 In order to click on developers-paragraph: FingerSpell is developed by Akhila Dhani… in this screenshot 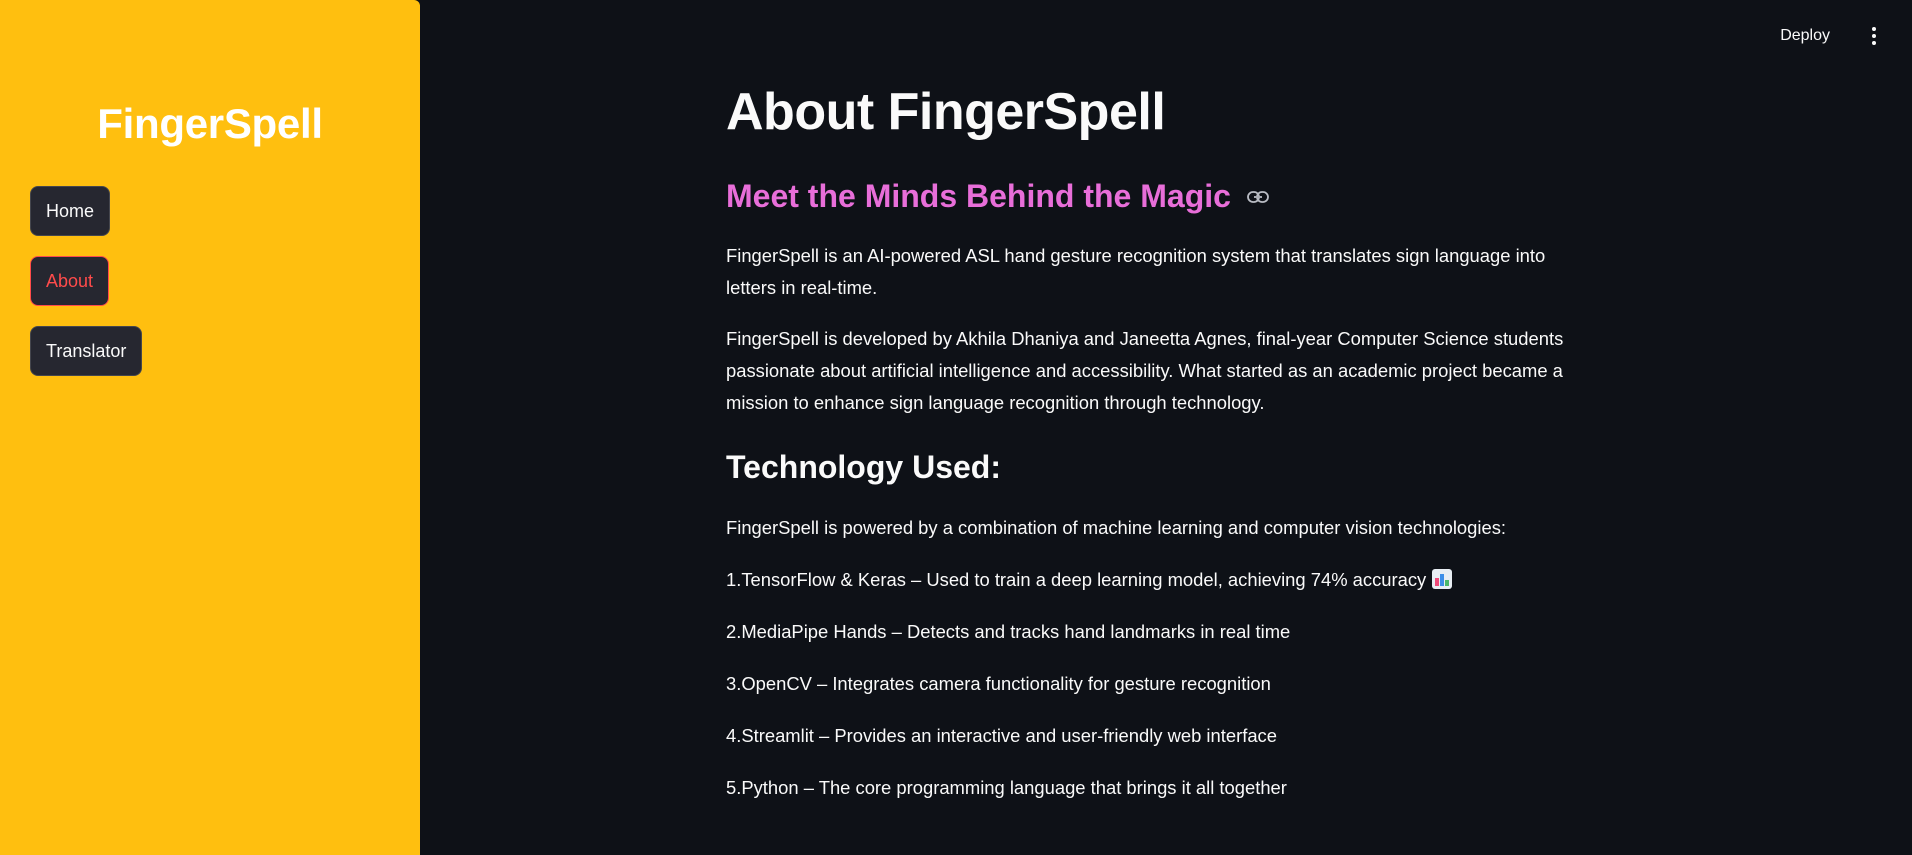, I will do `click(1145, 370)`.